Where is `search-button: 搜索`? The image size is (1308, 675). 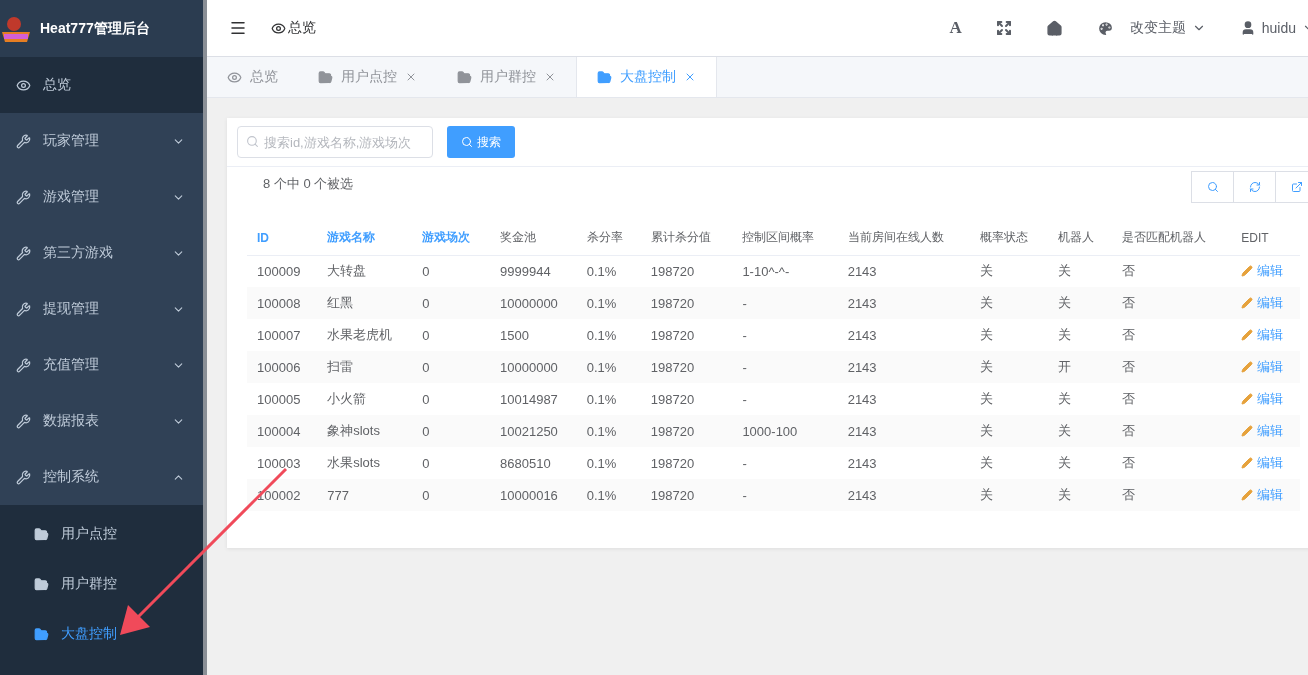 search-button: 搜索 is located at coordinates (481, 142).